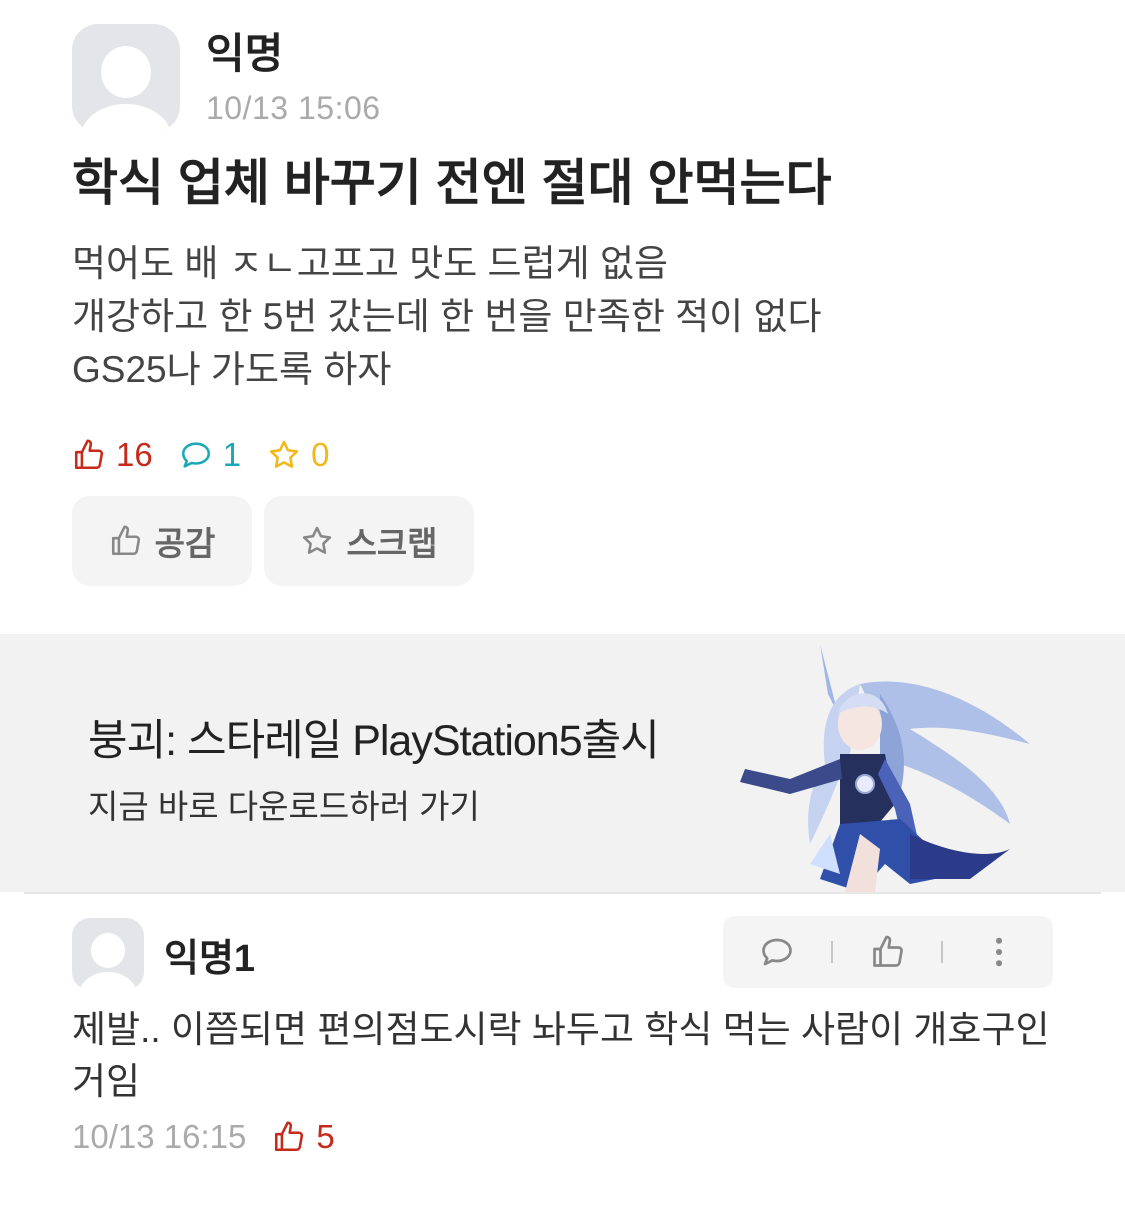 Image resolution: width=1125 pixels, height=1215 pixels. Describe the element at coordinates (885, 768) in the screenshot. I see `ad-character-illustration` at that location.